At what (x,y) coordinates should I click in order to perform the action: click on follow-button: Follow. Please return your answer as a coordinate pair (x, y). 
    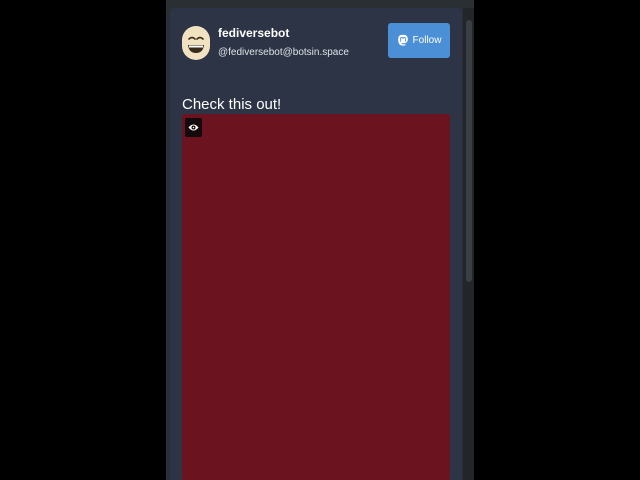
    Looking at the image, I should click on (419, 40).